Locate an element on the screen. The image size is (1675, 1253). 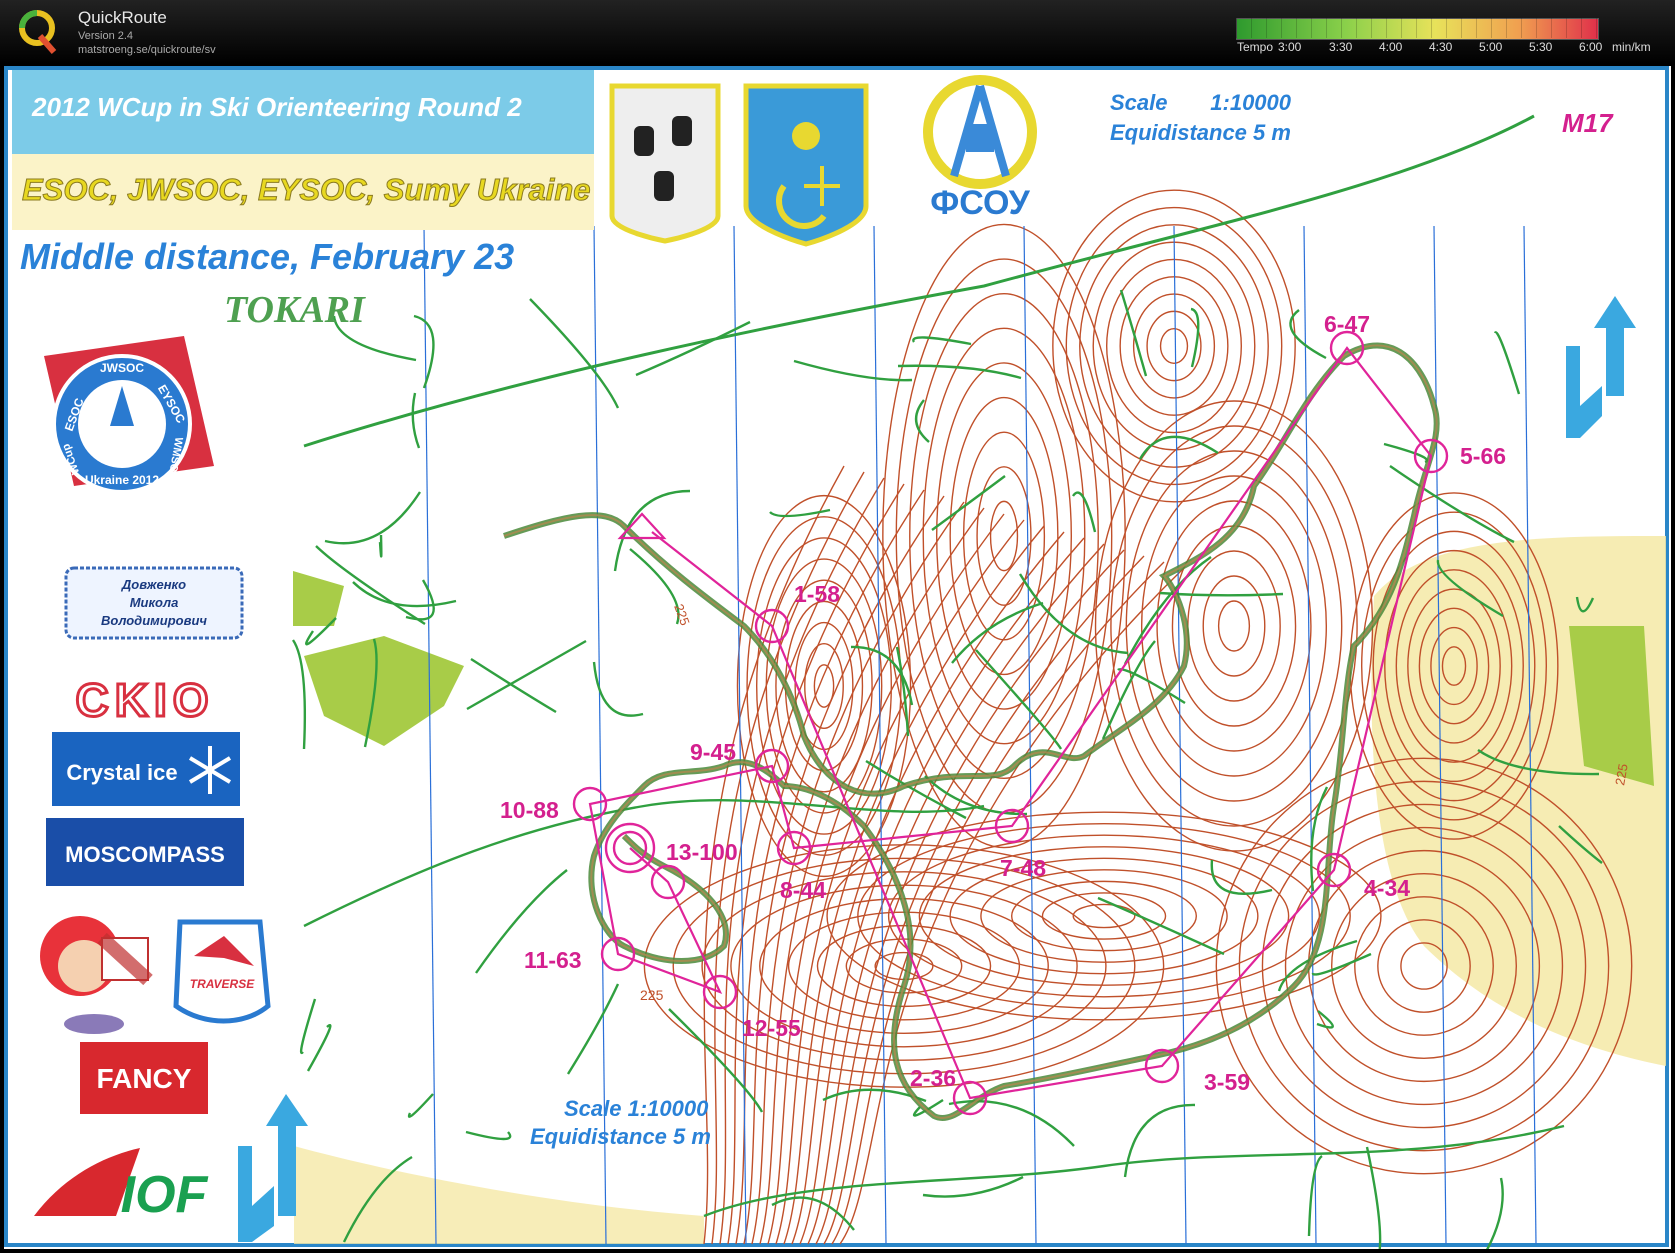
svg-text: JWSOC is located at coordinates (122, 368).